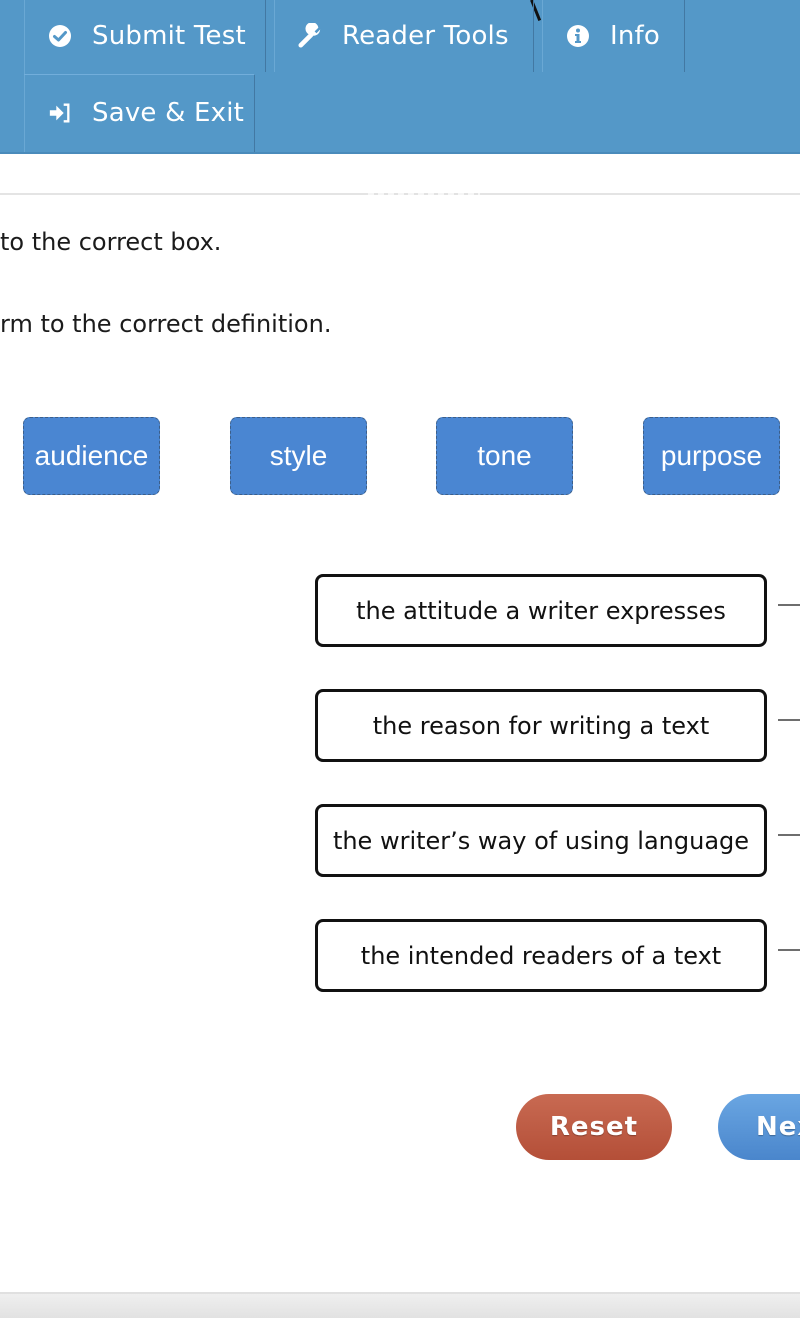 This screenshot has width=800, height=1318. What do you see at coordinates (169, 36) in the screenshot?
I see `submit-test-label: Submit Test` at bounding box center [169, 36].